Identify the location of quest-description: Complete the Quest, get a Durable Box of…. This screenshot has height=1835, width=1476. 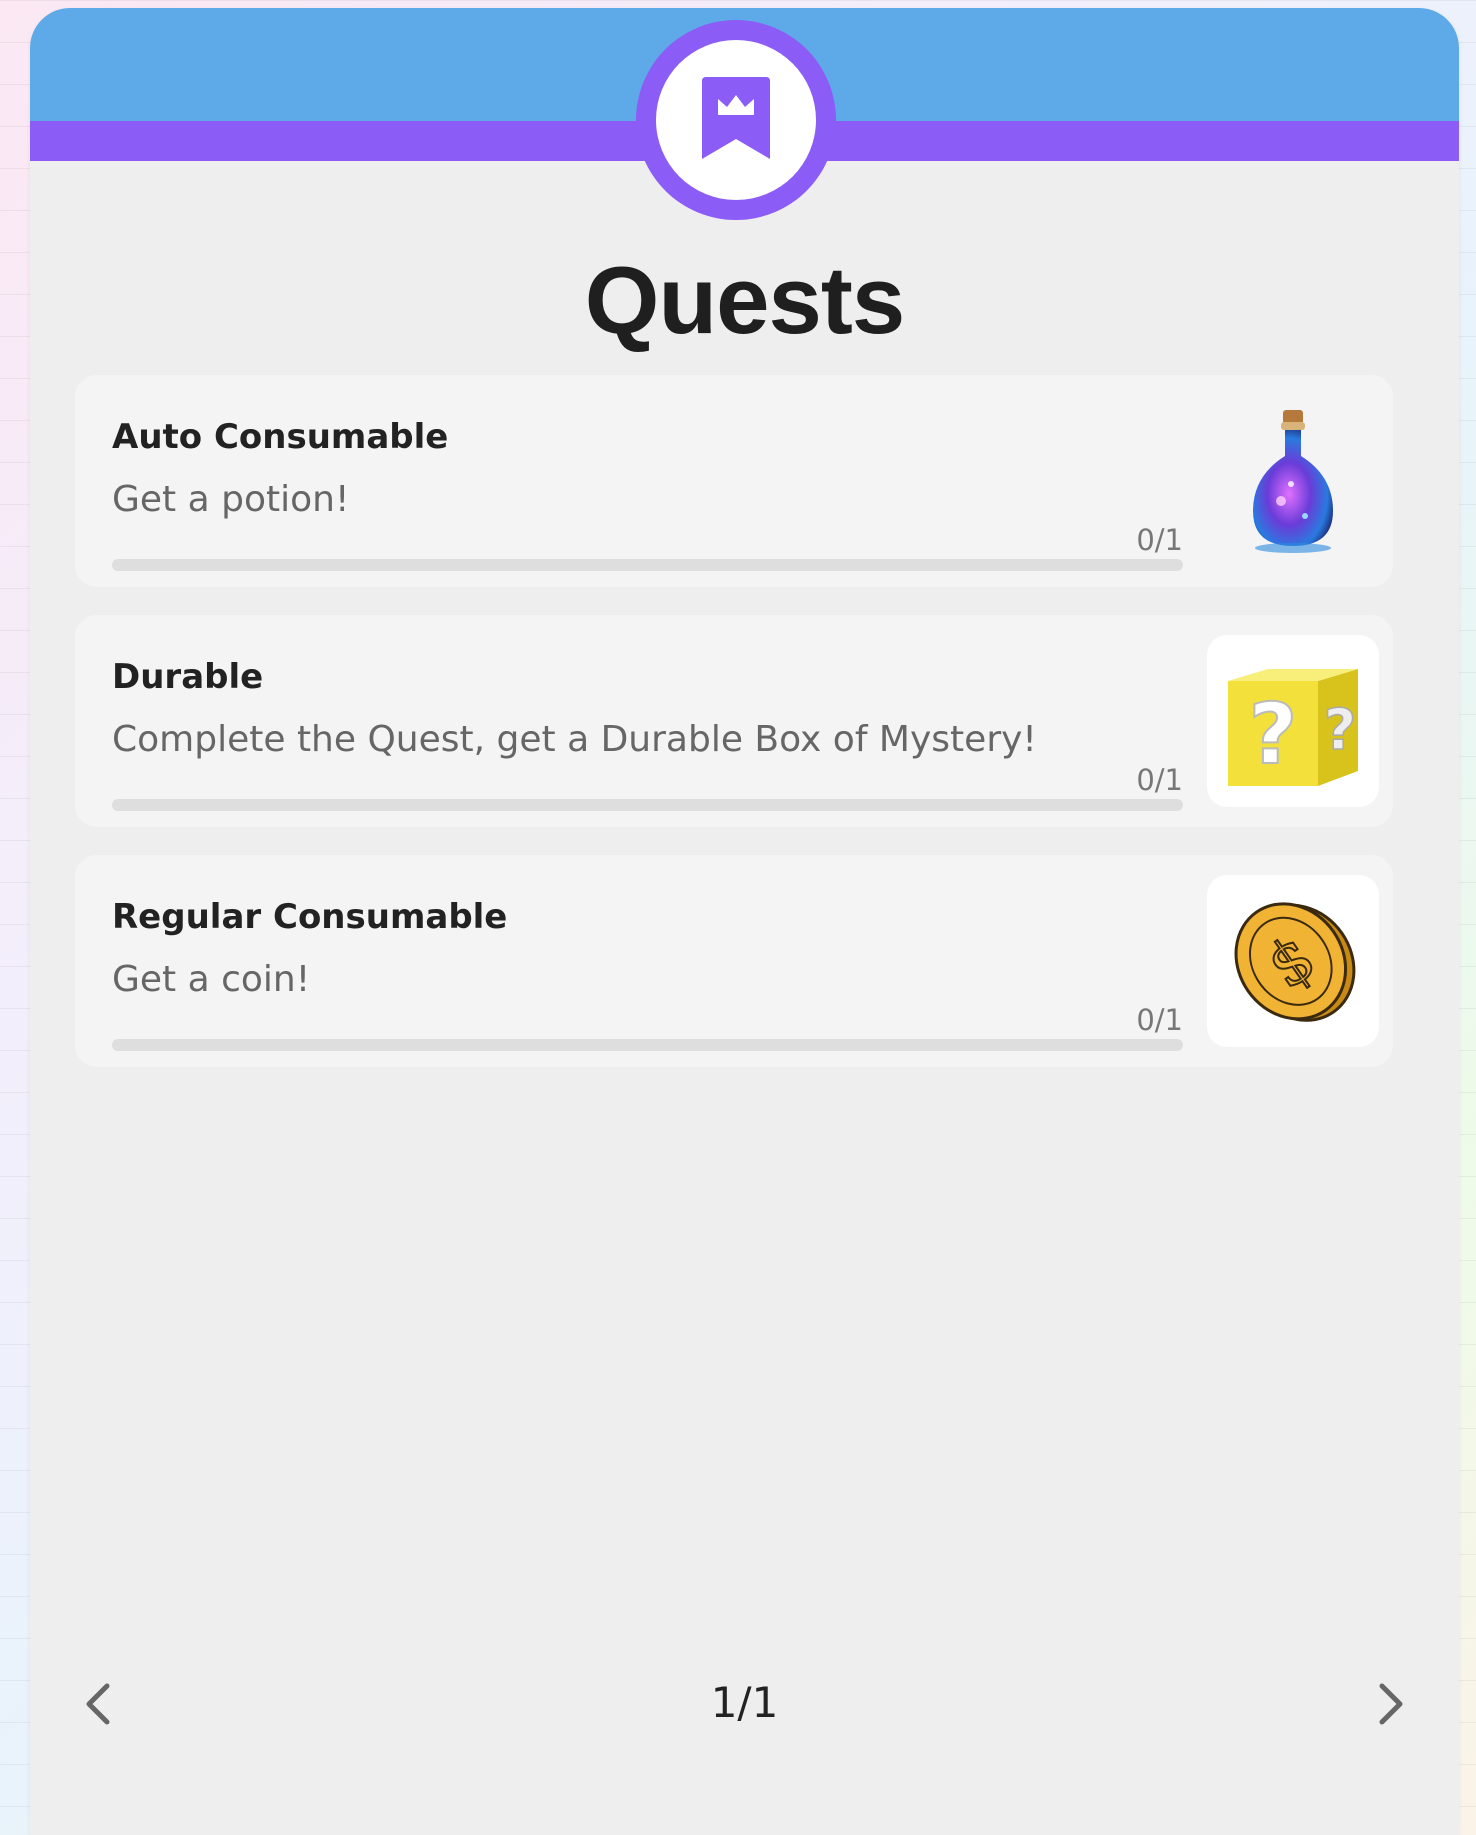
(574, 739).